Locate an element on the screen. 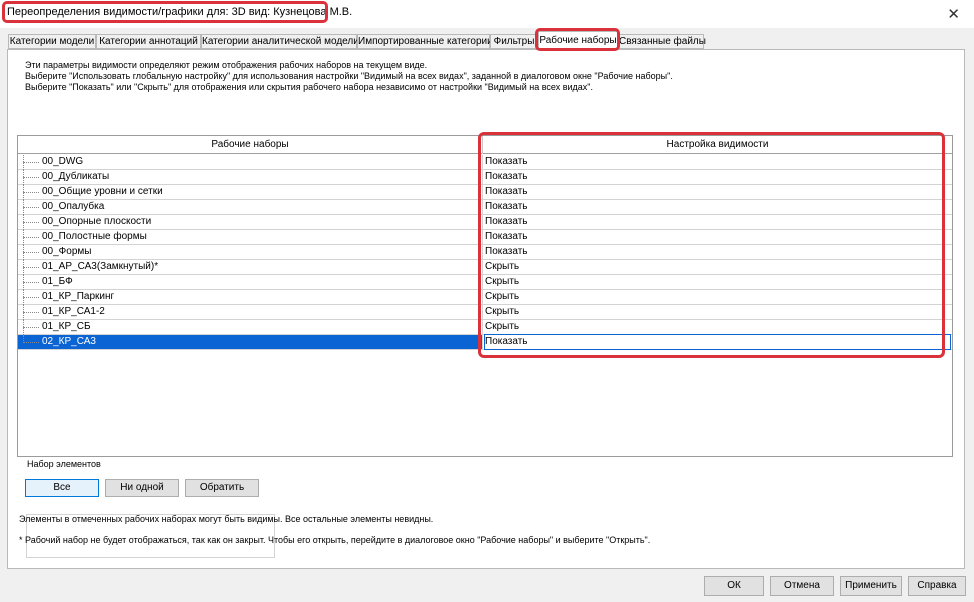  workset-name-cell: 01_КР_СА1-2 is located at coordinates (250, 312).